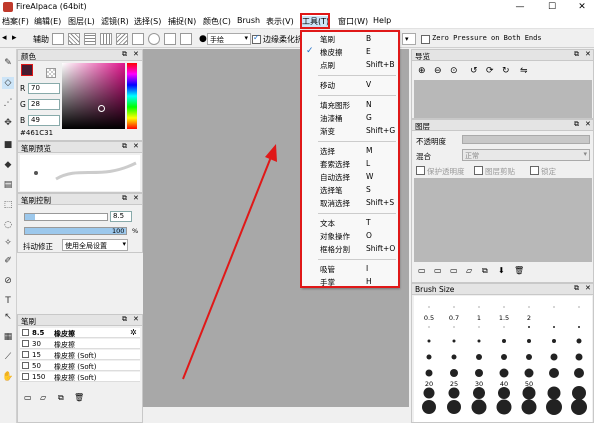 This screenshot has width=594, height=423. What do you see at coordinates (186, 39) in the screenshot?
I see `snap-perspective-icon` at bounding box center [186, 39].